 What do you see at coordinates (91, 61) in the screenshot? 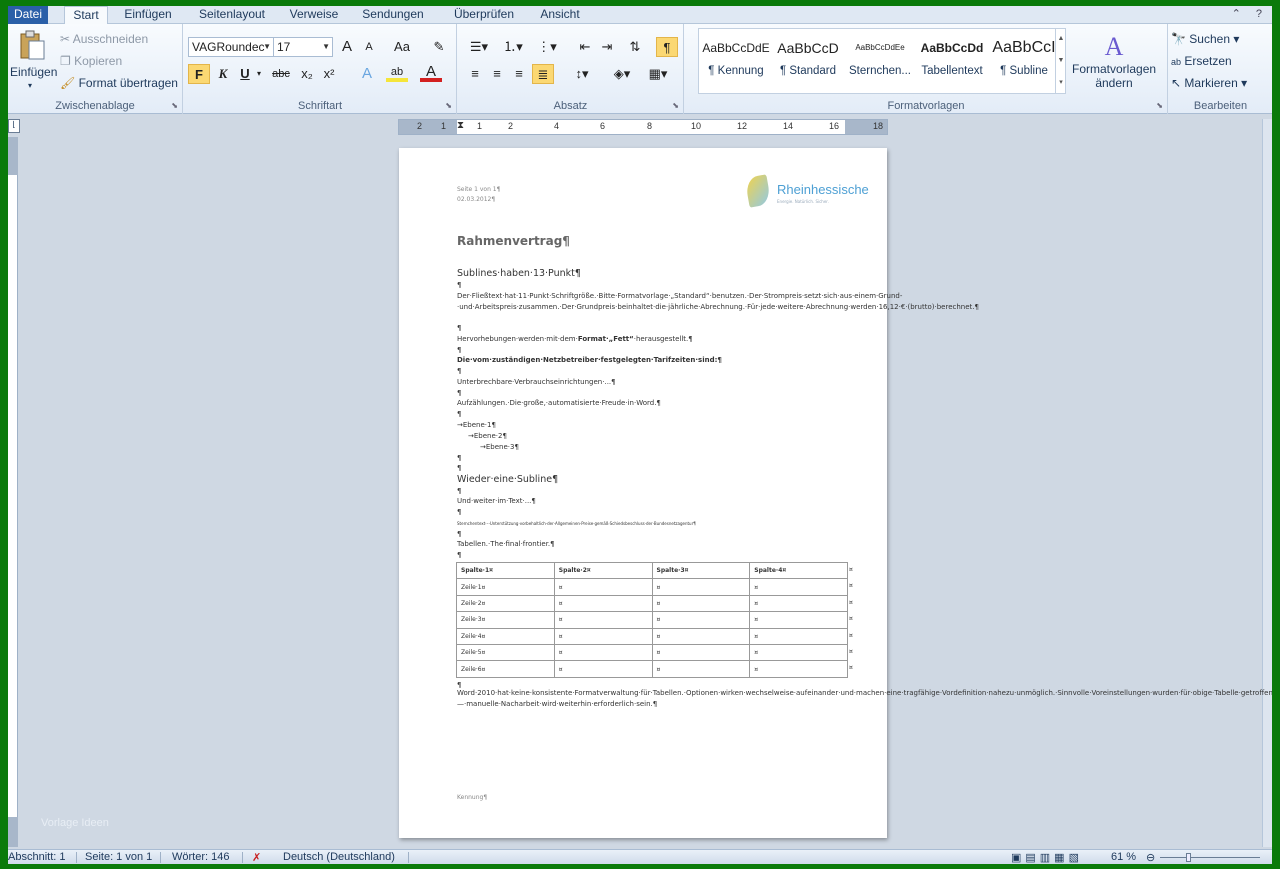
I see `copy-button: ❐ Kopieren` at bounding box center [91, 61].